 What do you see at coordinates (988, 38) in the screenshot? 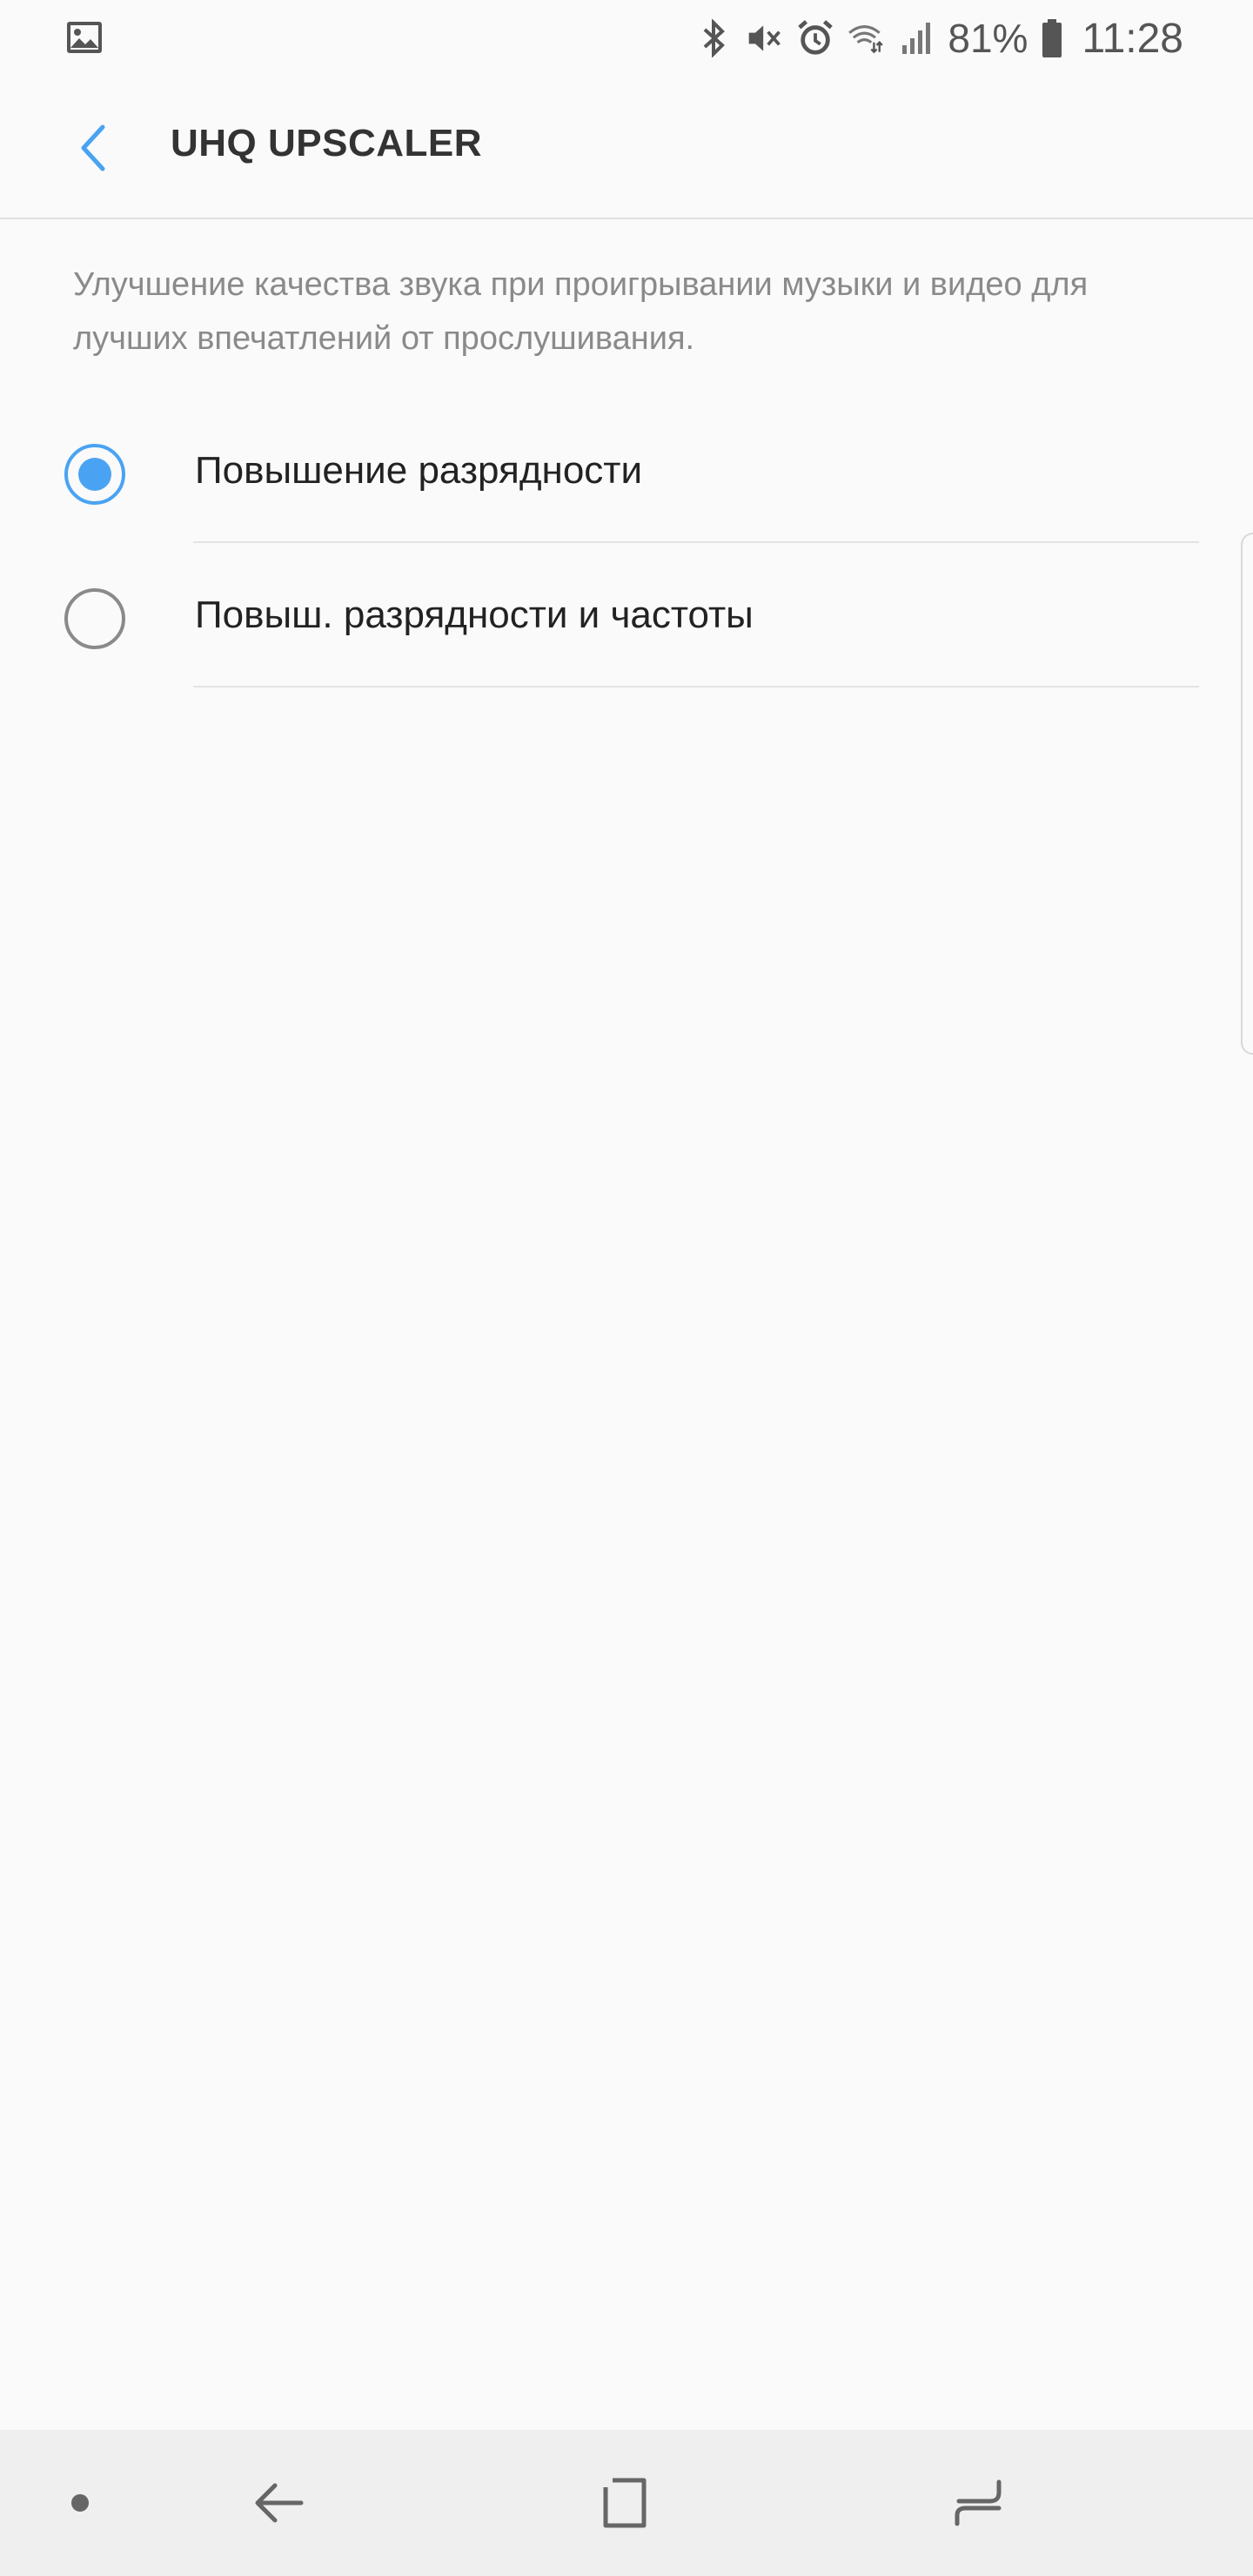
I see `battery-percentage: 81%` at bounding box center [988, 38].